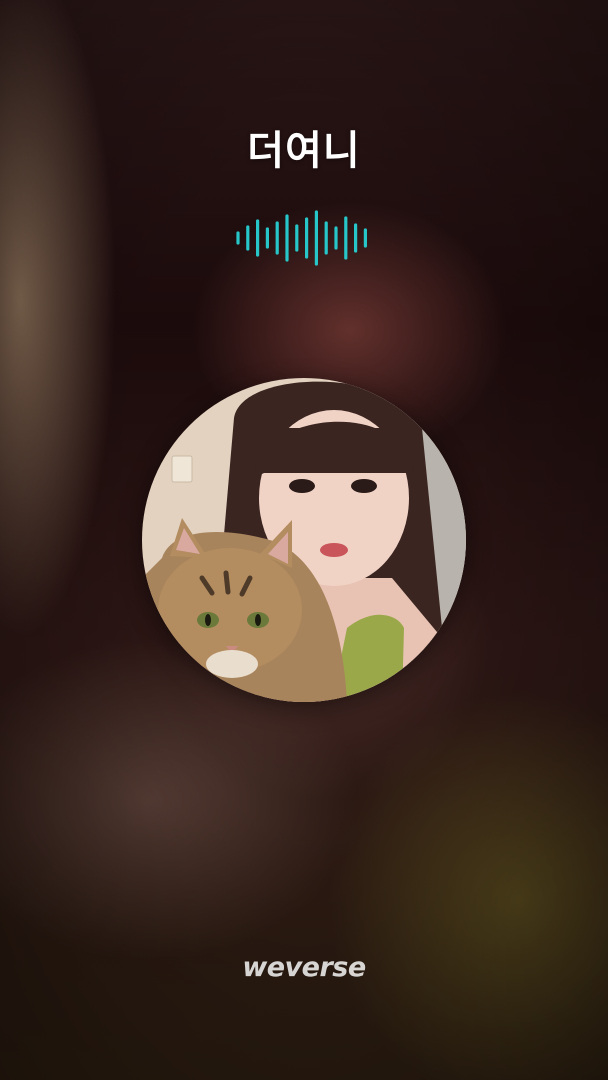  What do you see at coordinates (304, 967) in the screenshot?
I see `weverse-logo: weverse` at bounding box center [304, 967].